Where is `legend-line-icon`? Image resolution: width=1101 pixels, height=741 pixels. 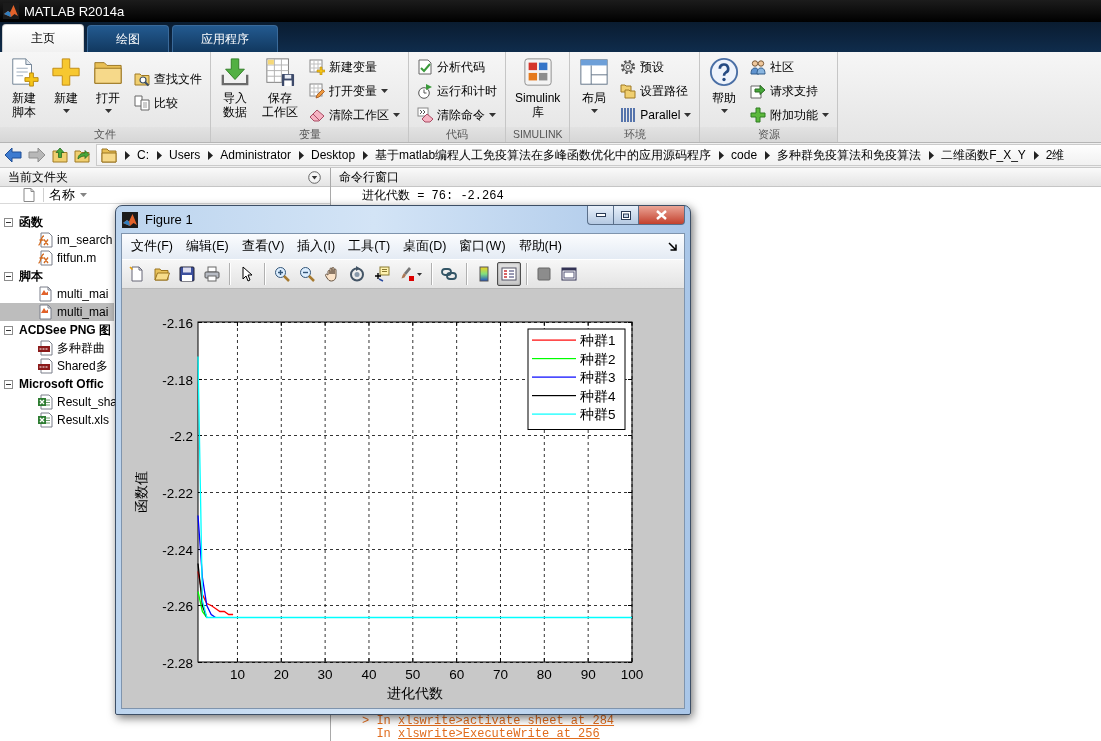
legend-line-icon is located at coordinates (554, 340).